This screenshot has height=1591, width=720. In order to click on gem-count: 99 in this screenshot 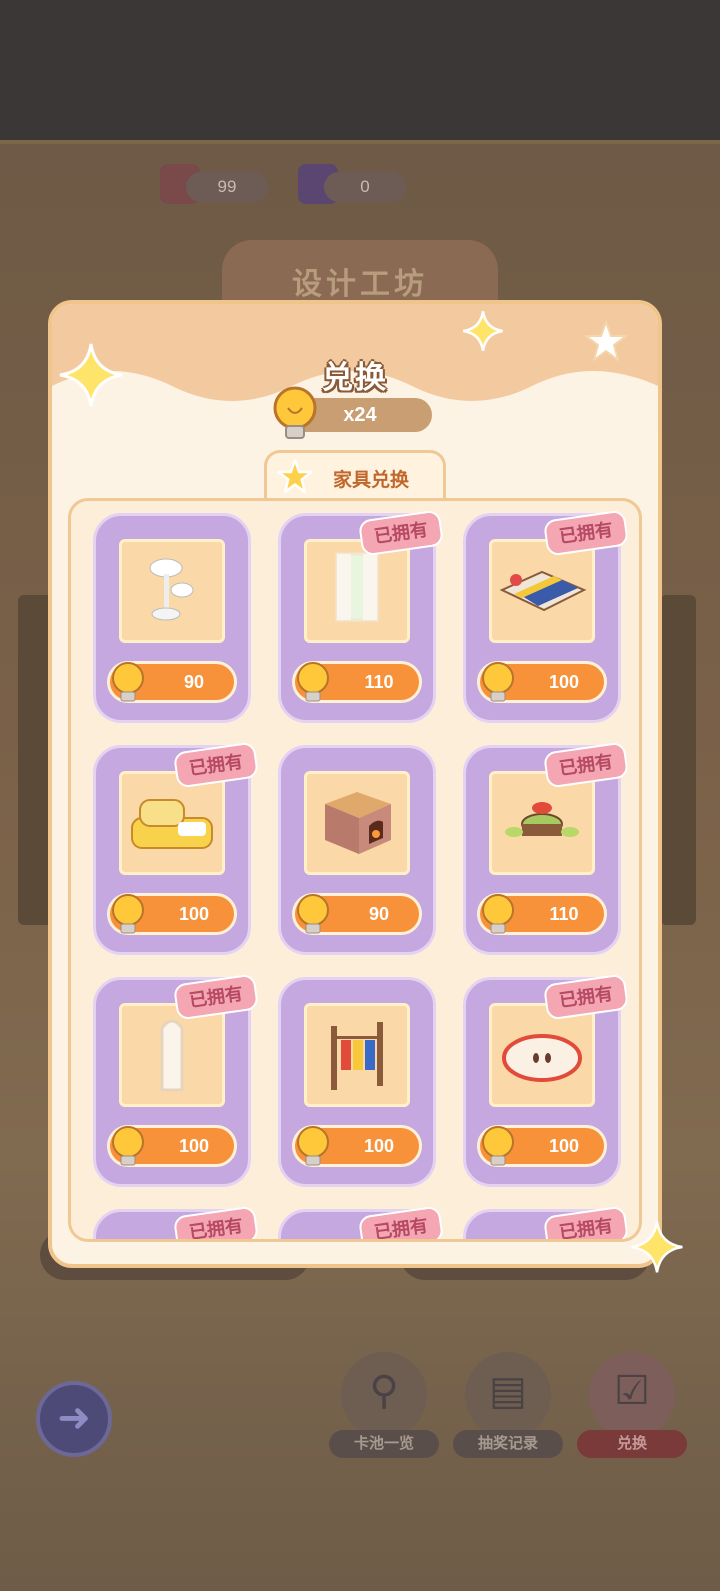, I will do `click(227, 187)`.